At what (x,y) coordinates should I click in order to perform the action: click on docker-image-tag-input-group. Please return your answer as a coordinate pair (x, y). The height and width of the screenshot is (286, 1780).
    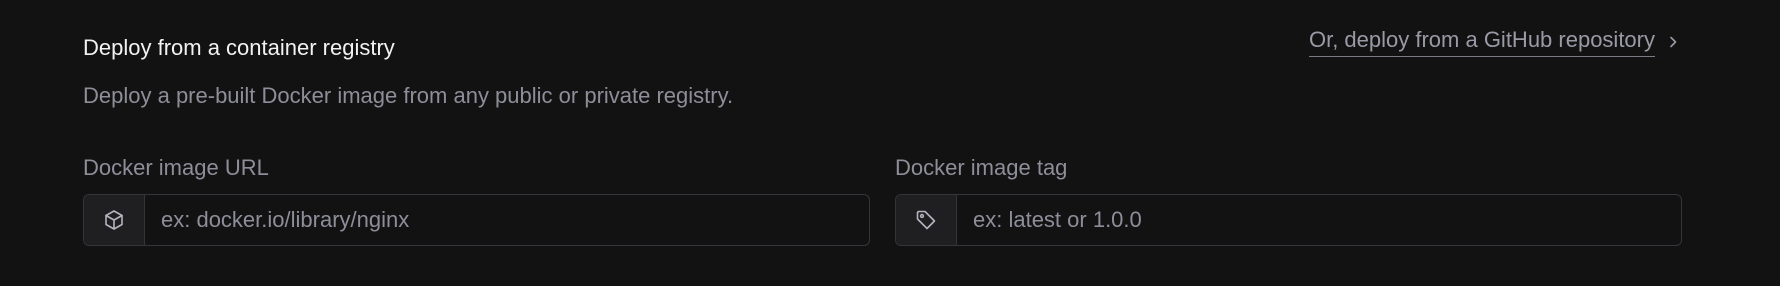
    Looking at the image, I should click on (1288, 220).